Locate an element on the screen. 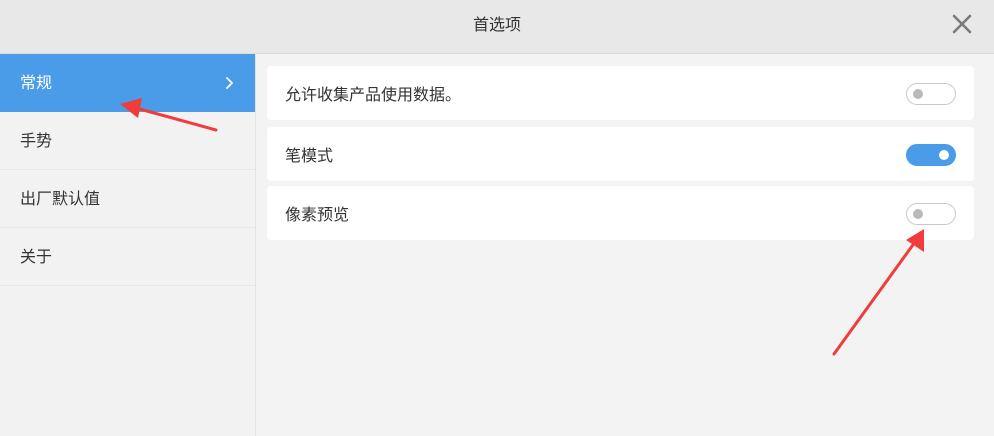 The height and width of the screenshot is (436, 994). sidebar-item-gestures: 手势 is located at coordinates (127, 141).